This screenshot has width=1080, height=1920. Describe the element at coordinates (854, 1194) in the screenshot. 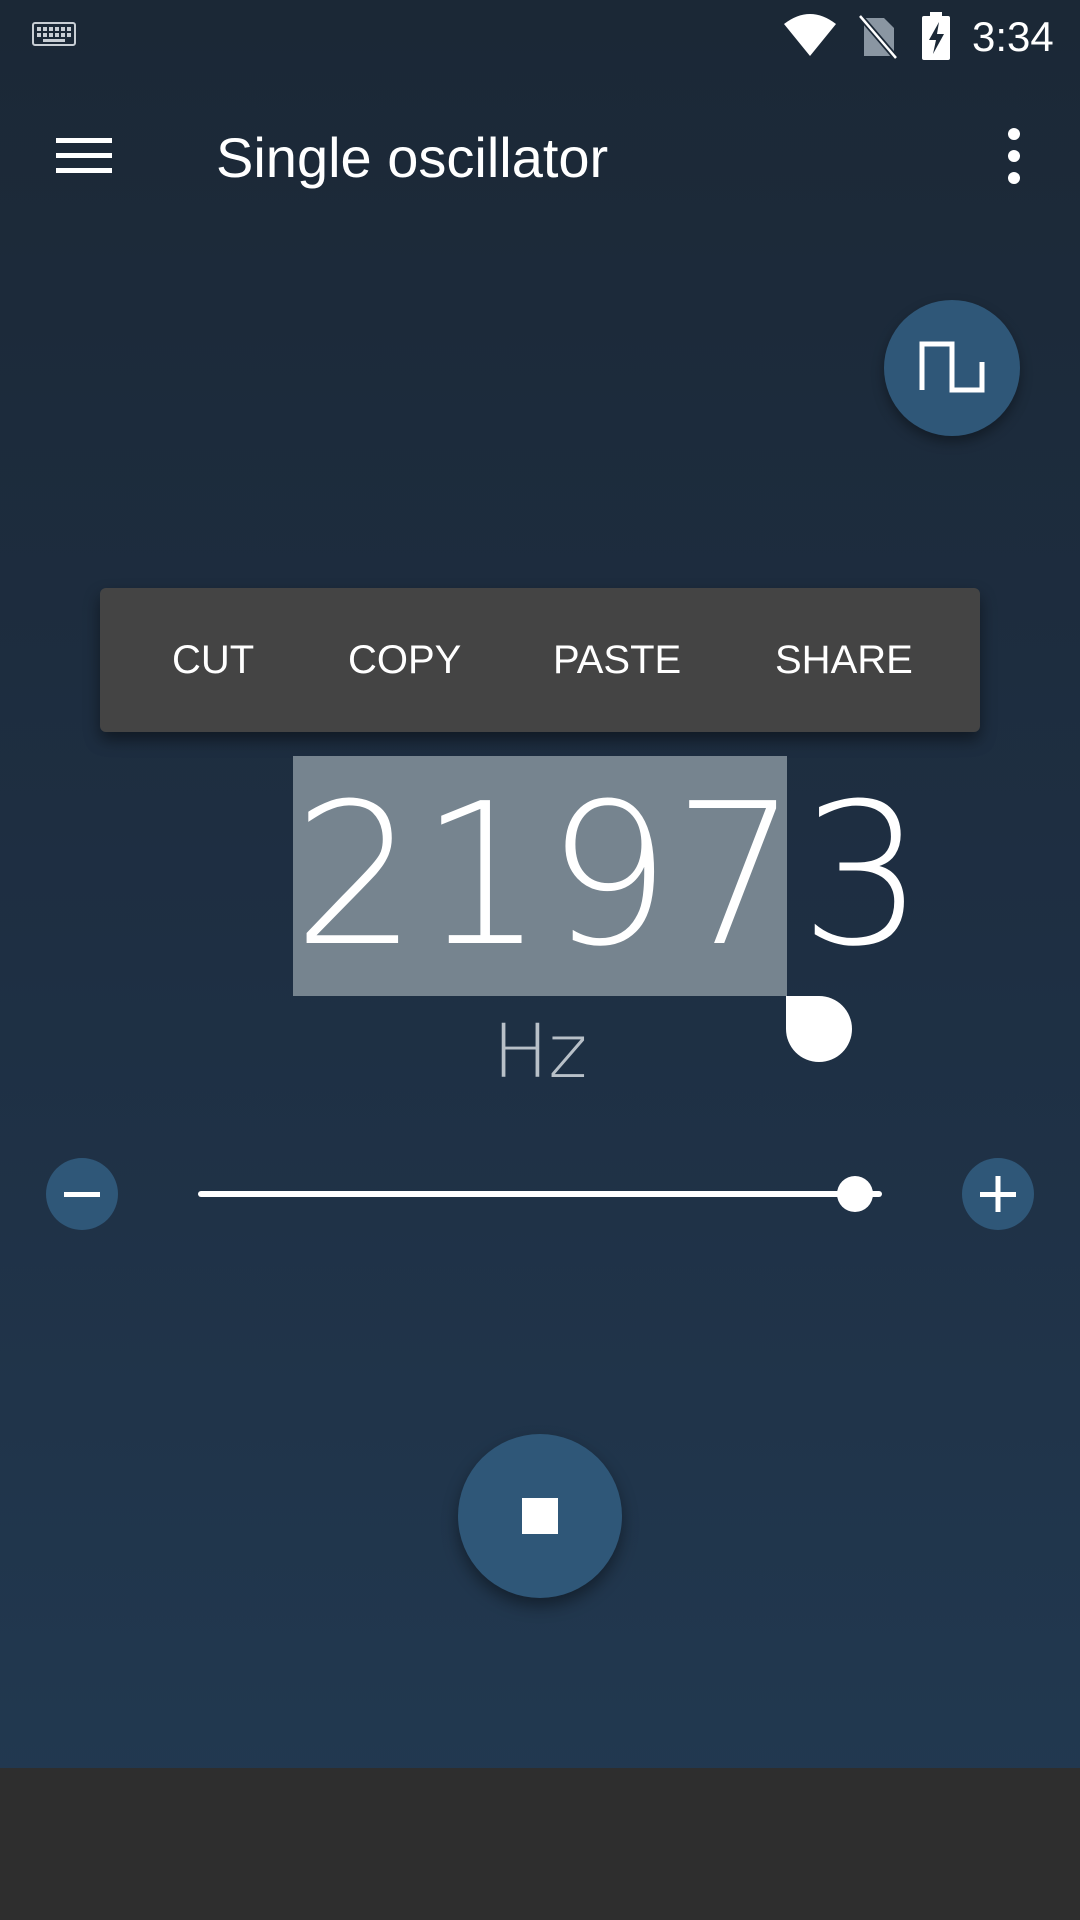

I see `frequency-slider-thumb` at that location.